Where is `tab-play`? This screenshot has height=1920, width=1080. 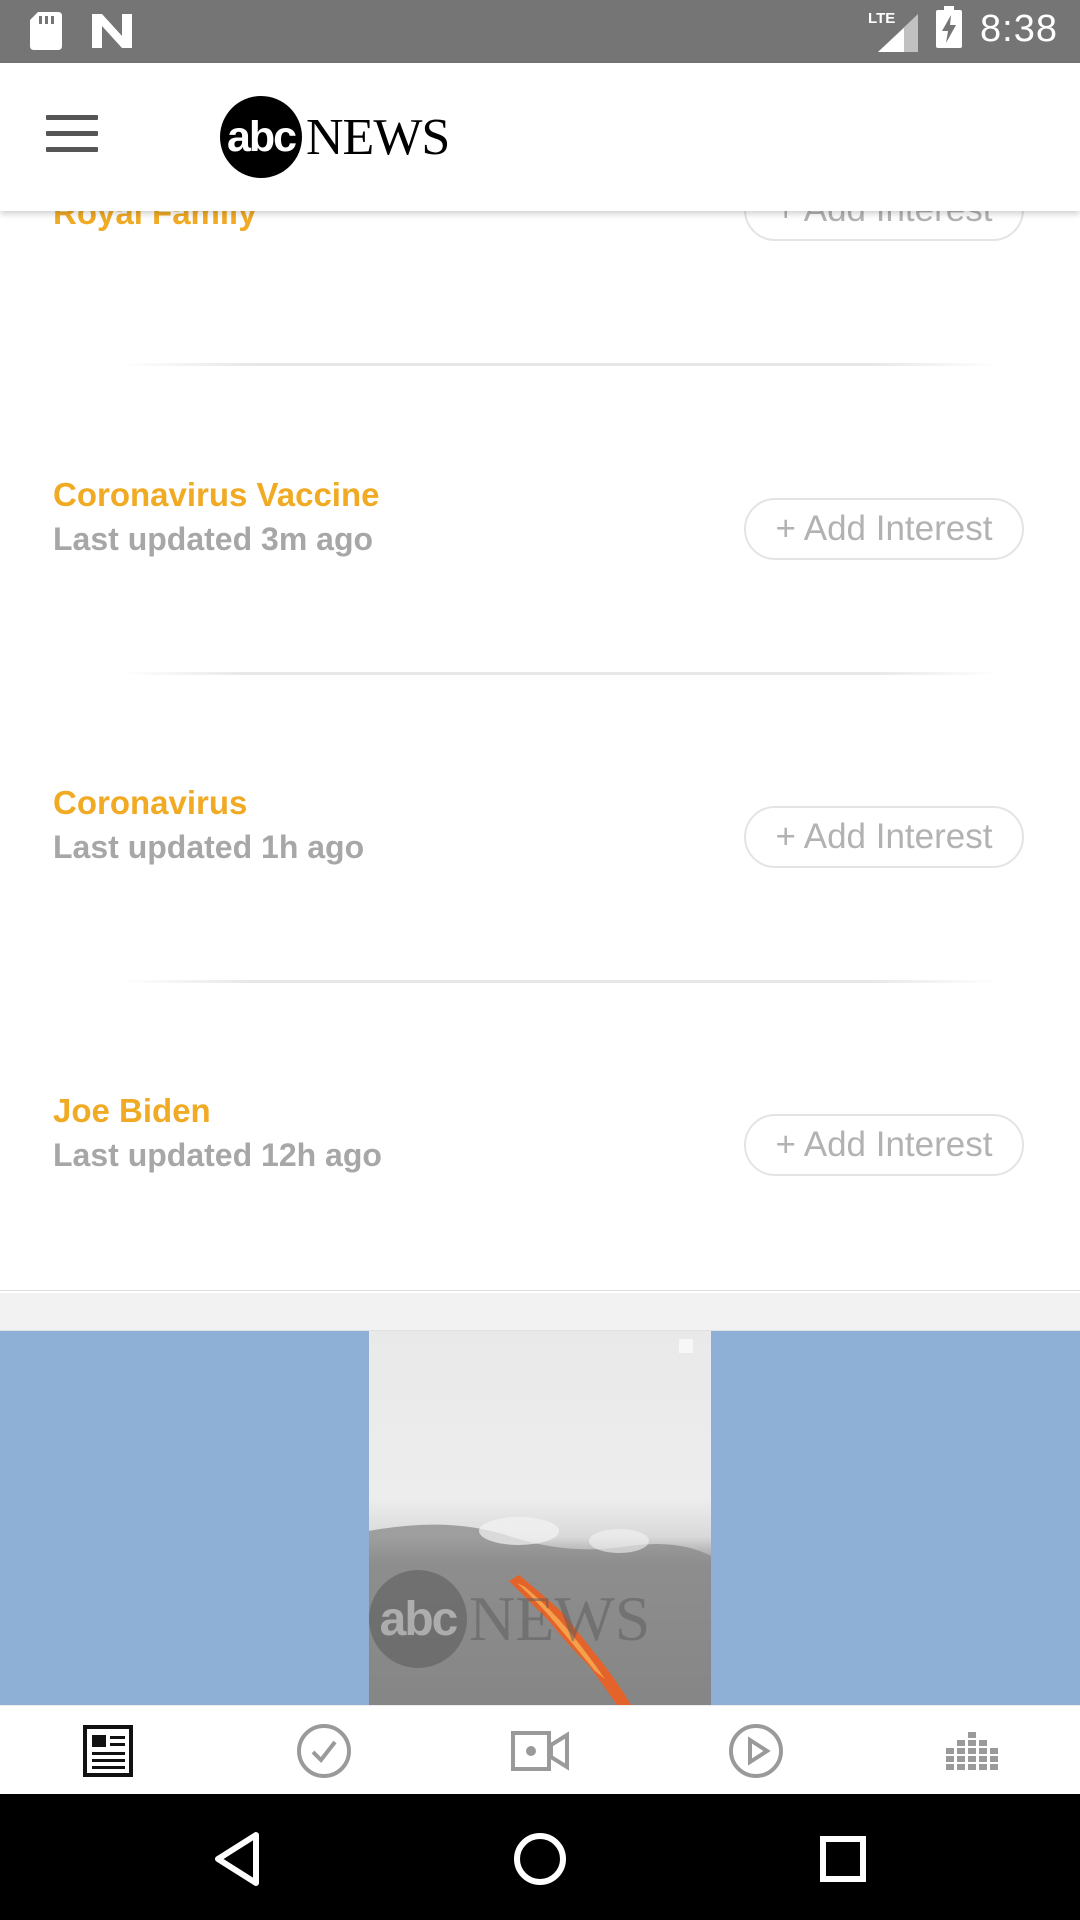 tab-play is located at coordinates (756, 1750).